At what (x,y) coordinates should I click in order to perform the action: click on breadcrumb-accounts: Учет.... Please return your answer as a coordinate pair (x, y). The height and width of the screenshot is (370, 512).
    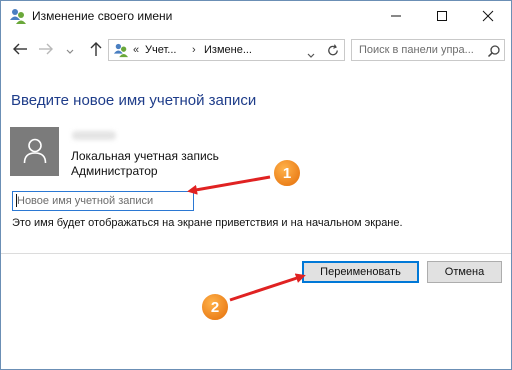
    Looking at the image, I should click on (160, 50).